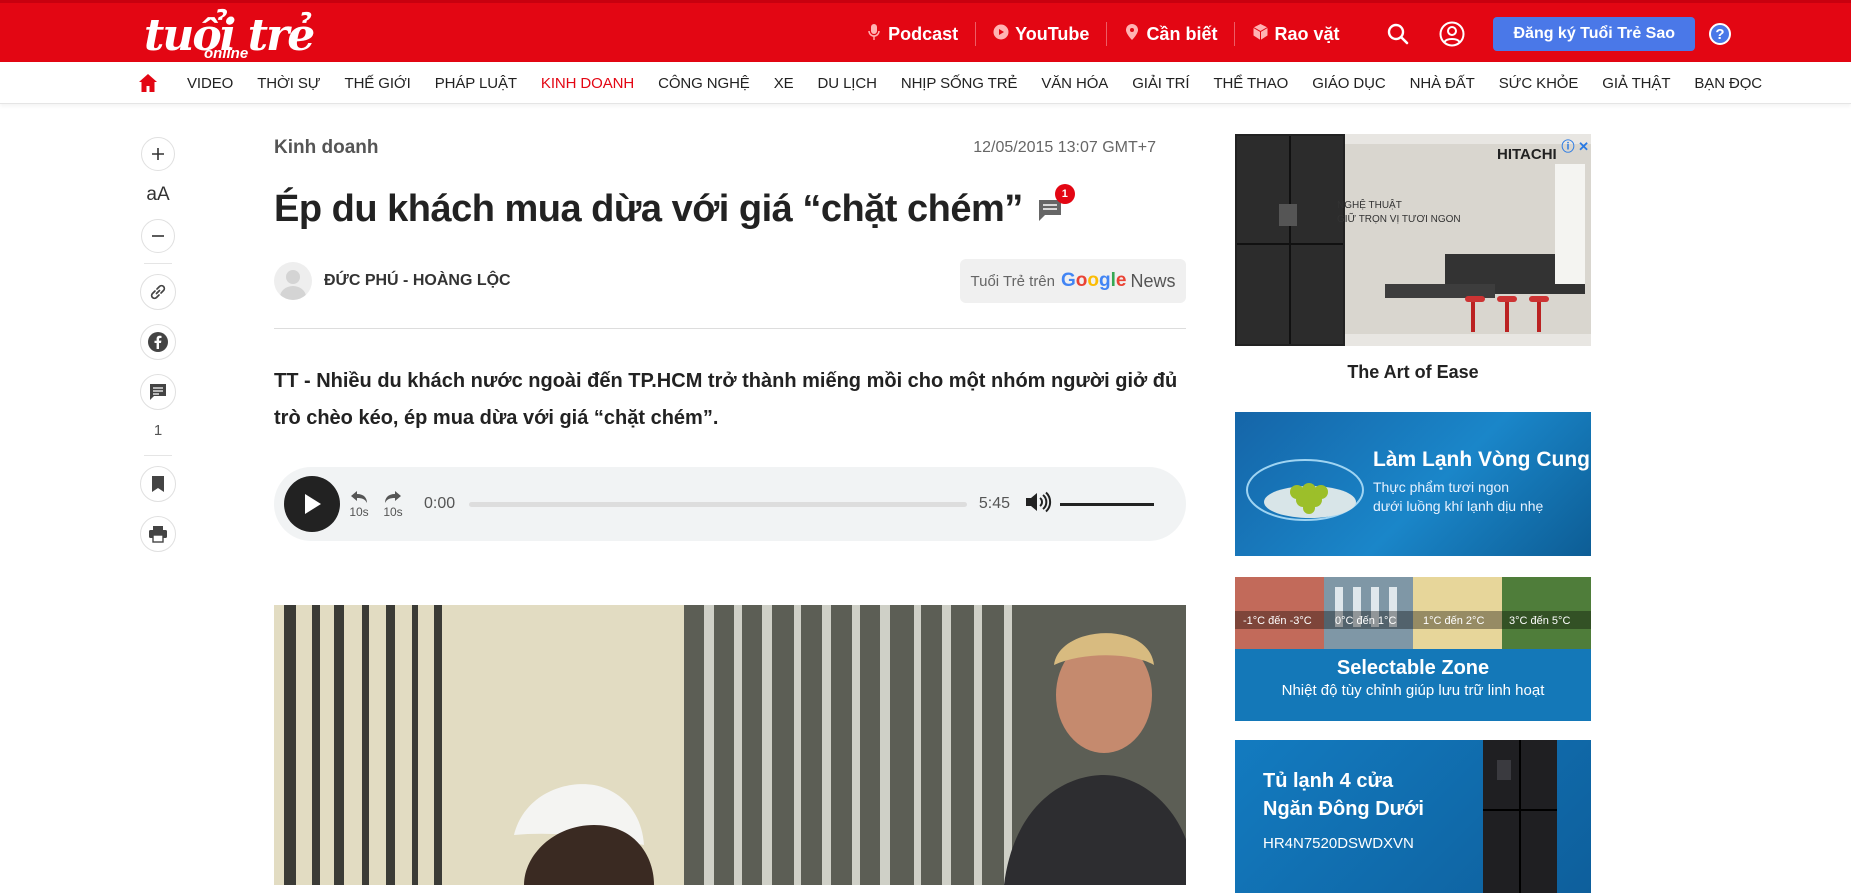 This screenshot has width=1851, height=893. What do you see at coordinates (1064, 147) in the screenshot?
I see `article-date: 12/05/2015 13:07 GMT+7` at bounding box center [1064, 147].